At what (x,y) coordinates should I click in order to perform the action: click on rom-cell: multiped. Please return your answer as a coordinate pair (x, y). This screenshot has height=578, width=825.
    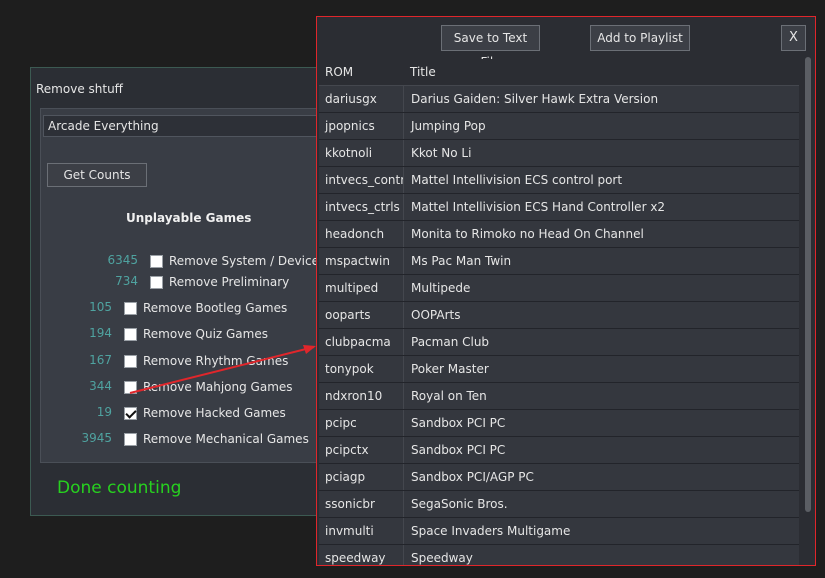
    Looking at the image, I should click on (352, 288).